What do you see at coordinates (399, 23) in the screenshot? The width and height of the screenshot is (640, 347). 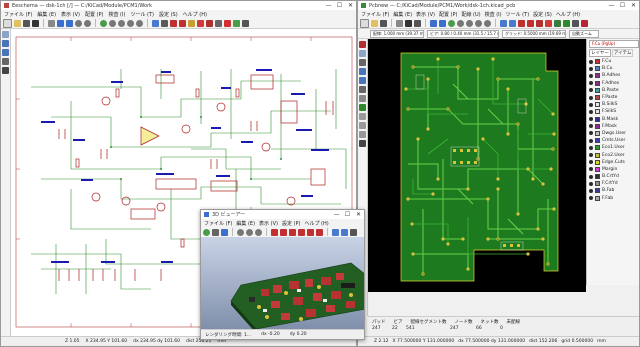 I see `page-settings-icon` at bounding box center [399, 23].